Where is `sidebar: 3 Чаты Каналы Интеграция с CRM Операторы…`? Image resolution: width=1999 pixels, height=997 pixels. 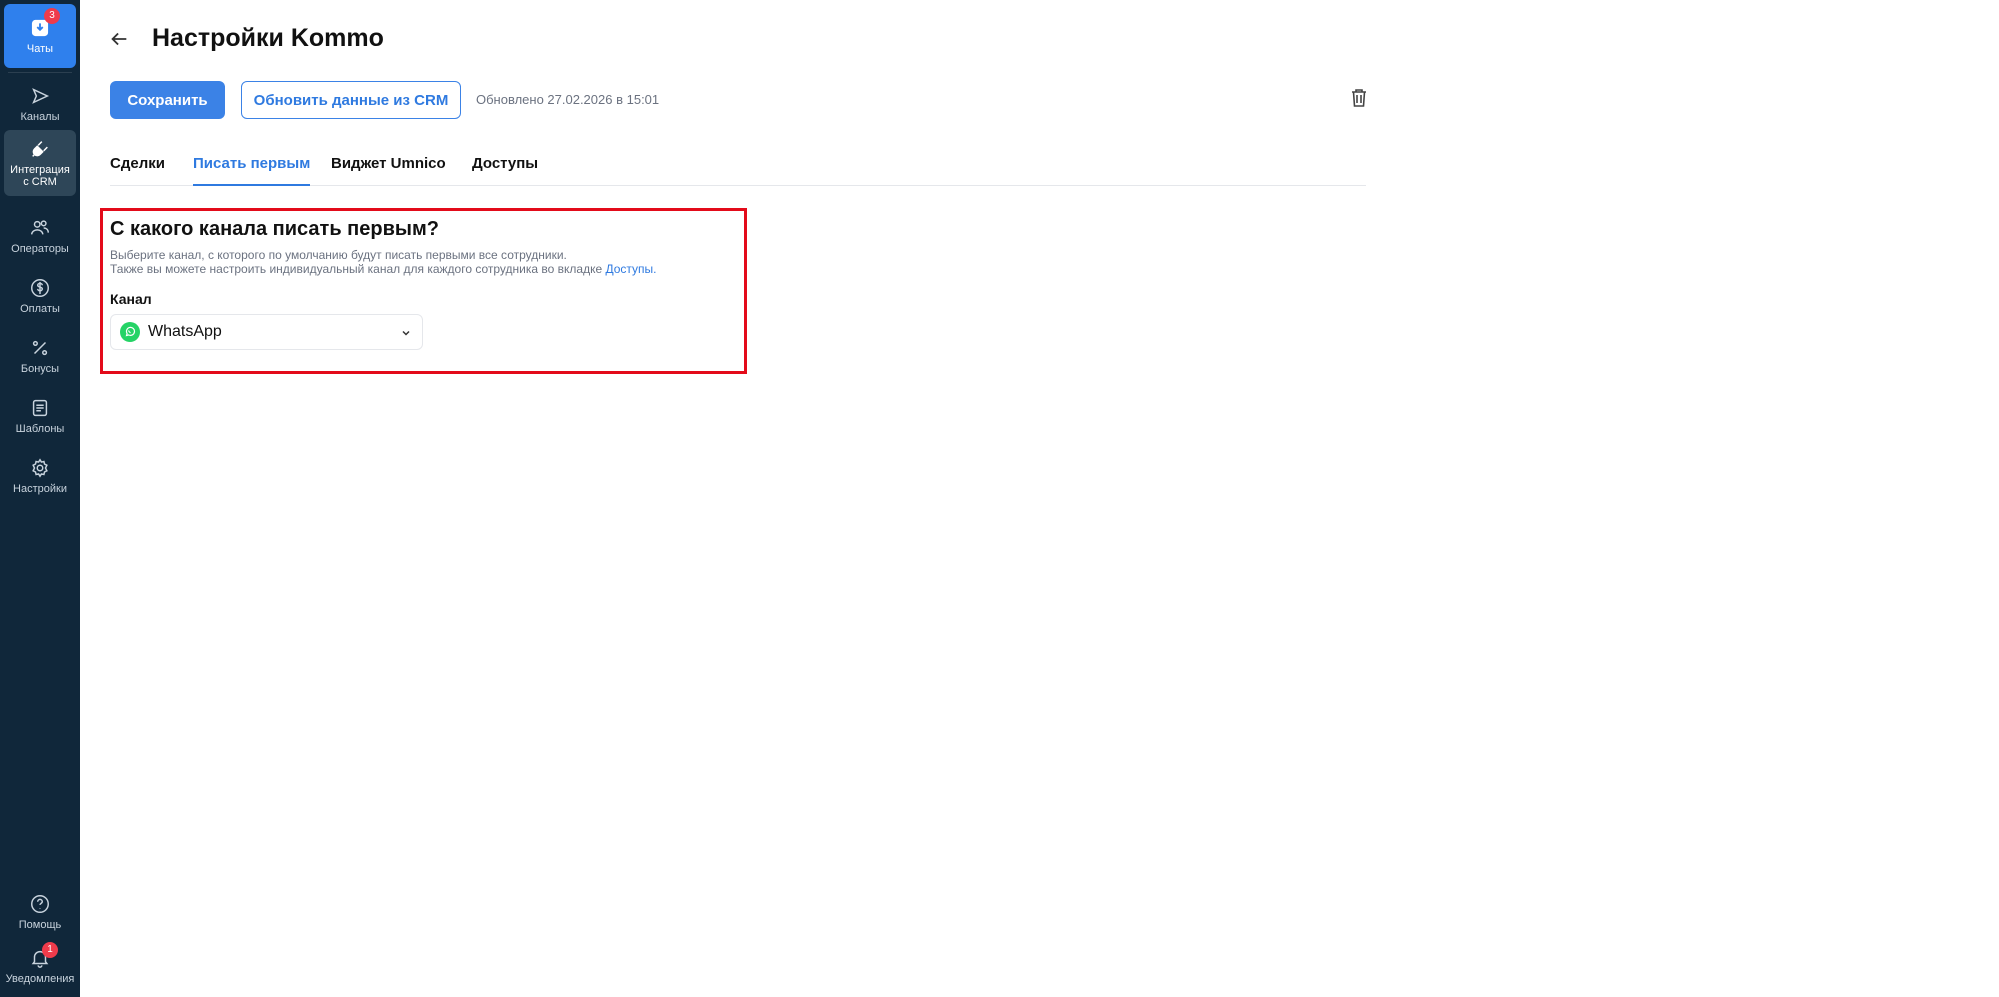 sidebar: 3 Чаты Каналы Интеграция с CRM Операторы… is located at coordinates (40, 498).